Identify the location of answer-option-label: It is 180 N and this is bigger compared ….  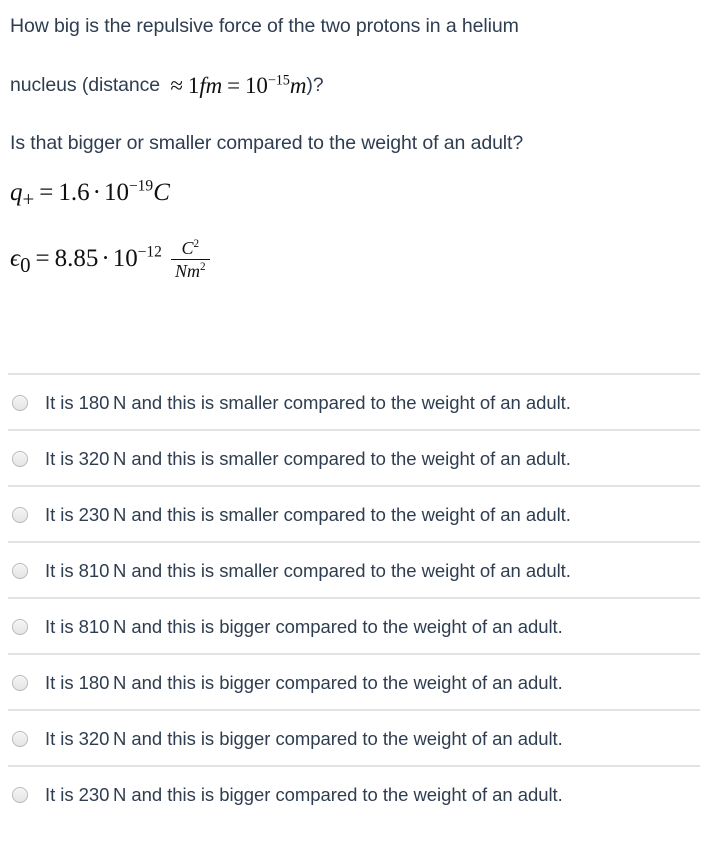
(304, 682).